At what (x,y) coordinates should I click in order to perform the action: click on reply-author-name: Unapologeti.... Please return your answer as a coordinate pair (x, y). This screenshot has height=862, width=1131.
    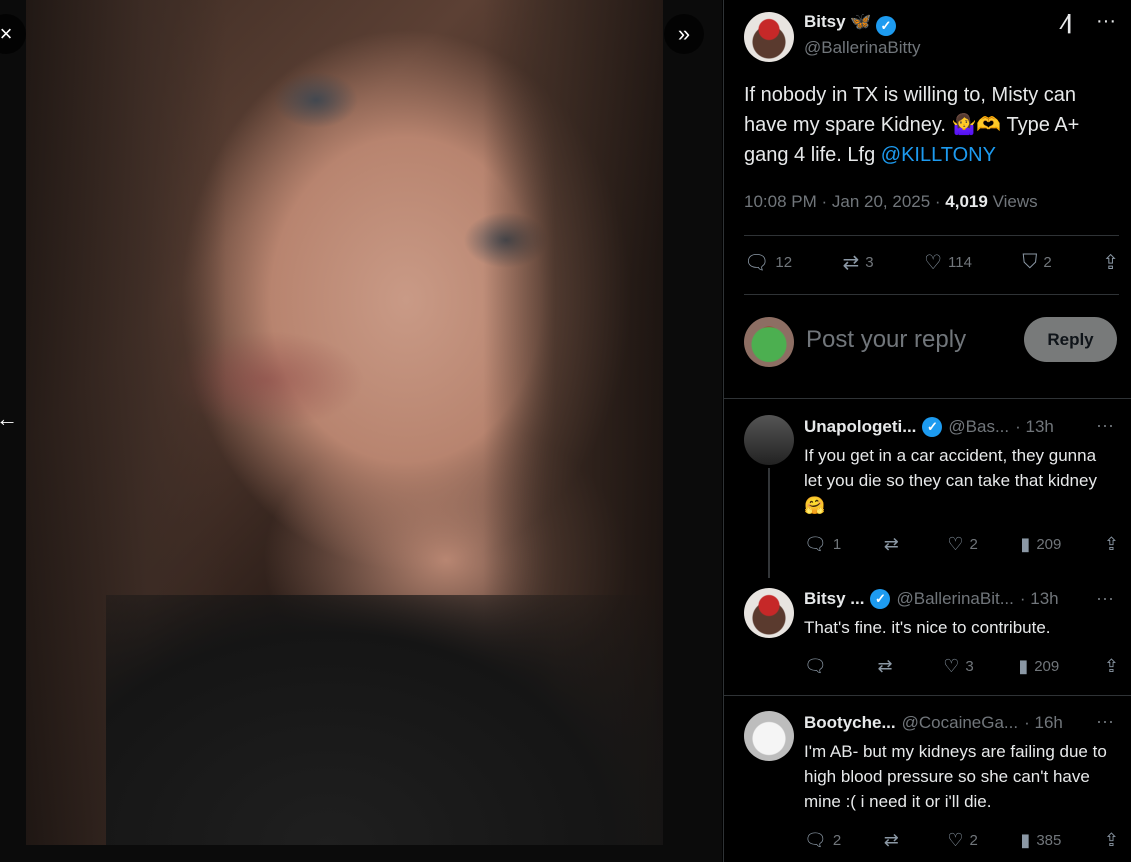
    Looking at the image, I should click on (860, 427).